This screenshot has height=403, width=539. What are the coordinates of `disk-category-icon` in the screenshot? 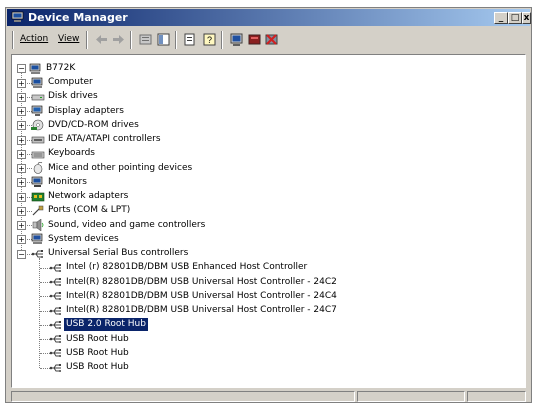 It's located at (38, 97).